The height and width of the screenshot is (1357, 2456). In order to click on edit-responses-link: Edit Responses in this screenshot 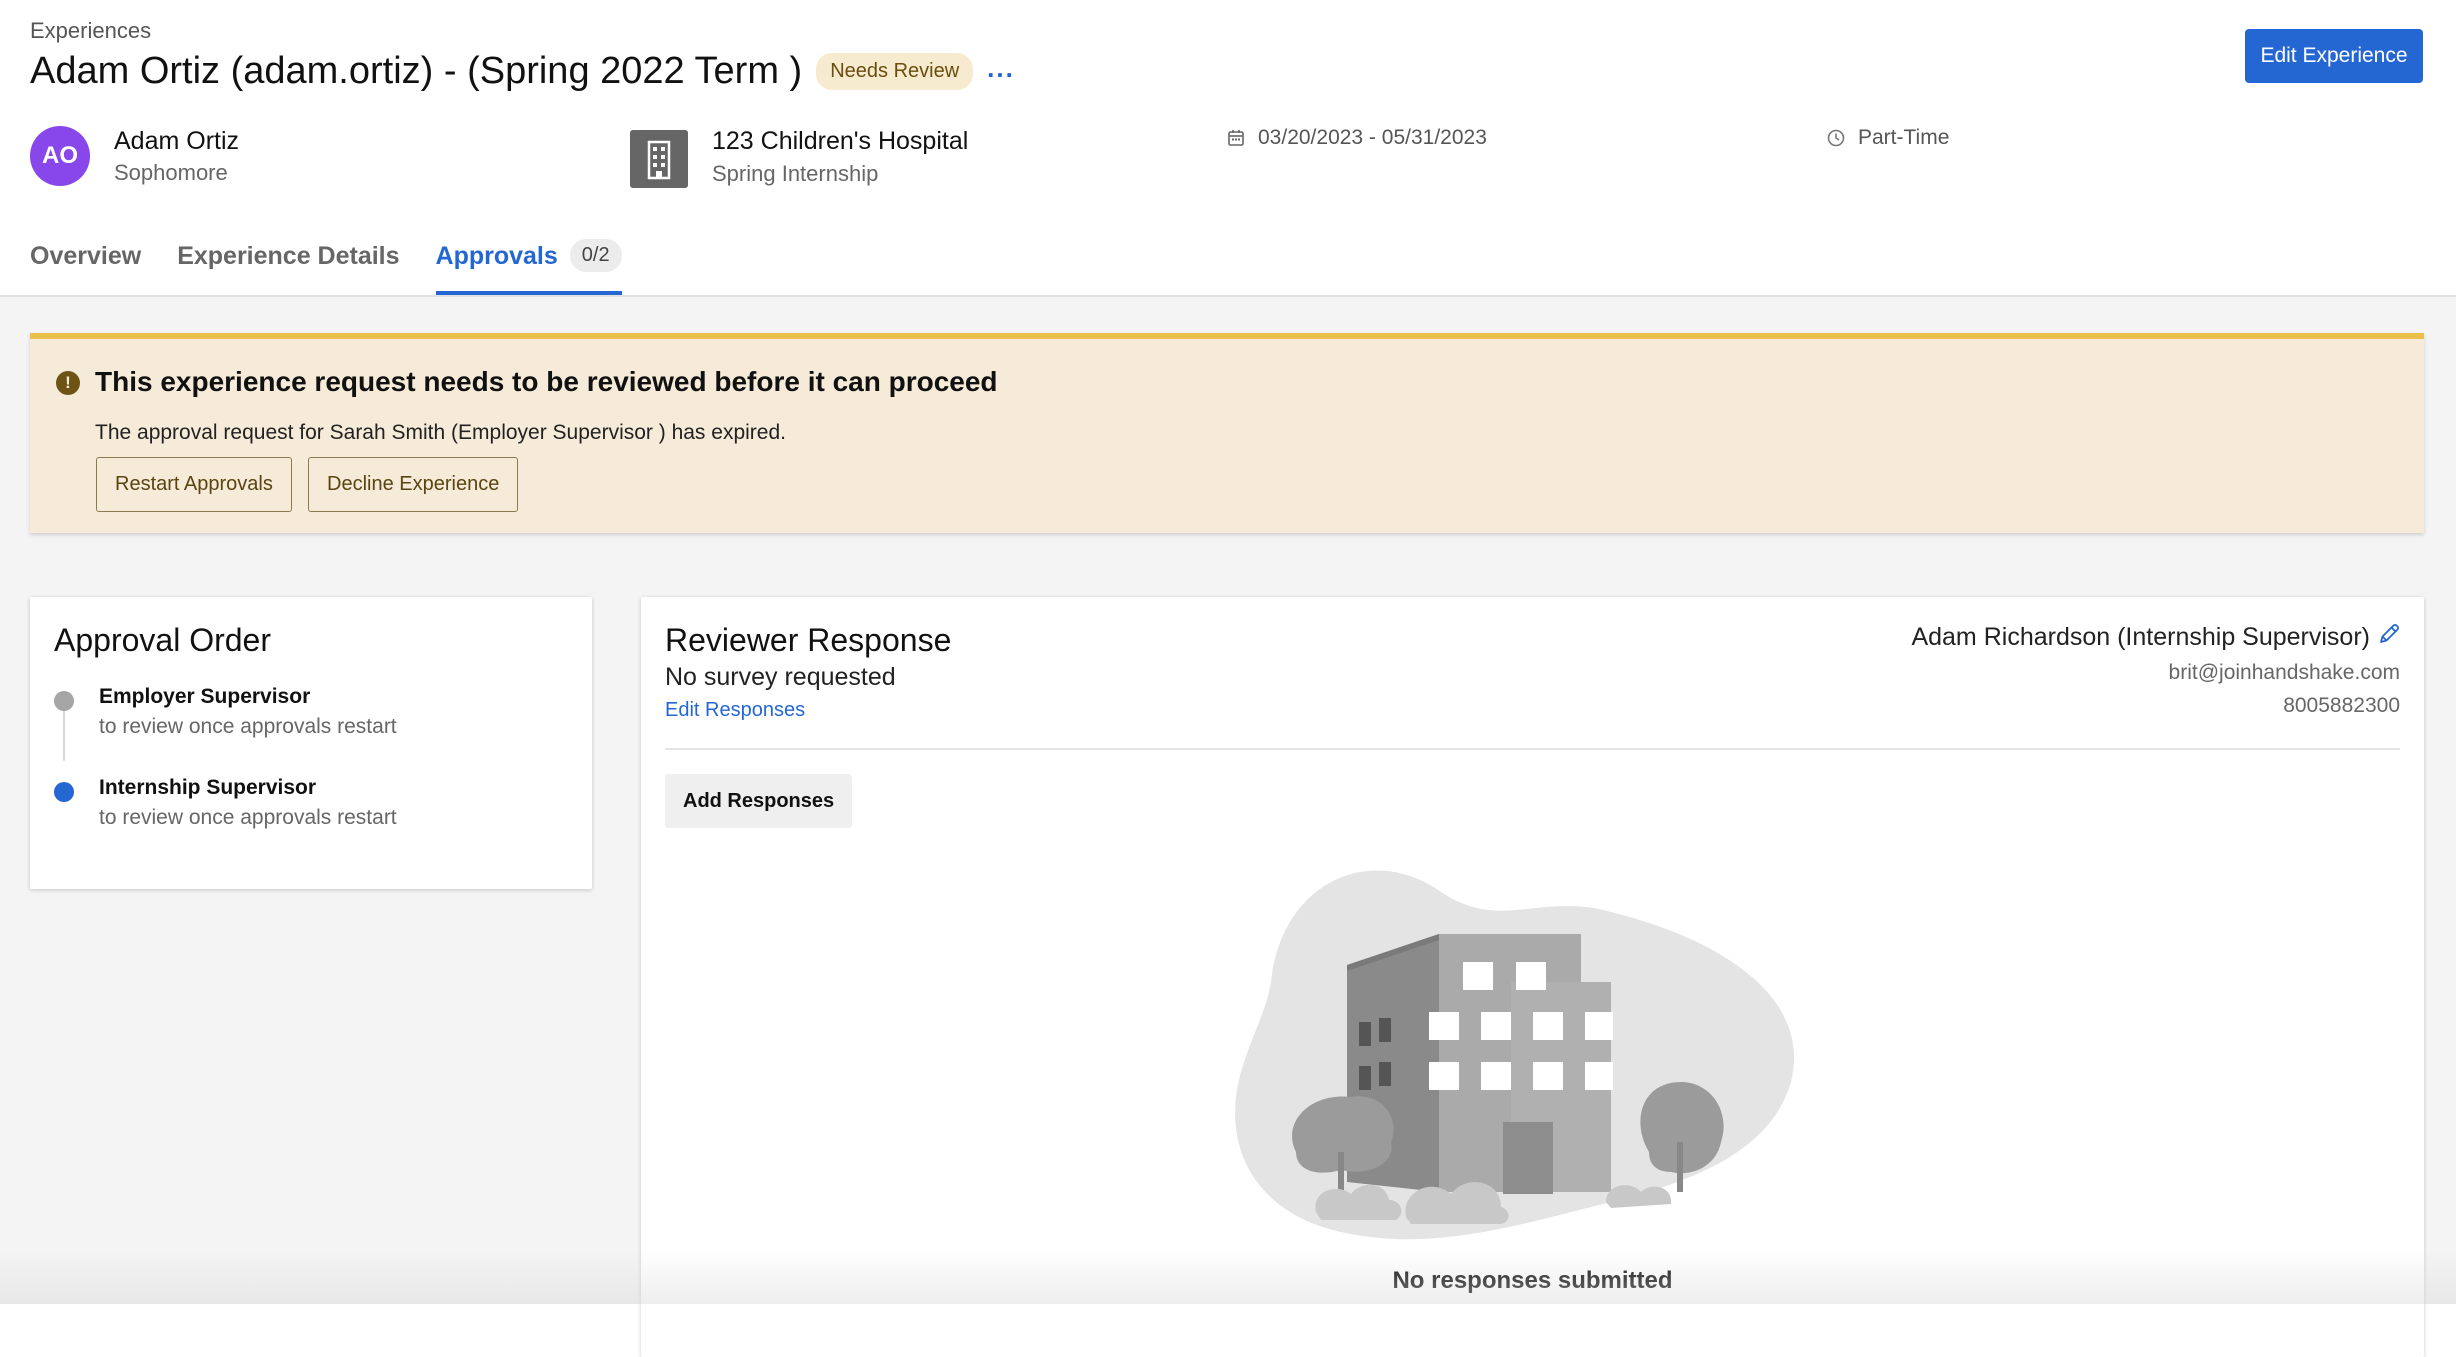, I will do `click(735, 710)`.